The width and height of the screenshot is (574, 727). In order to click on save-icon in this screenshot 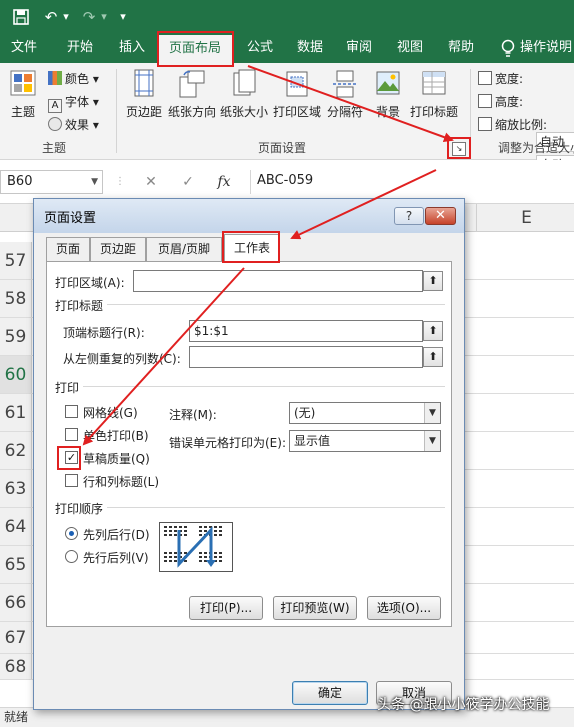, I will do `click(21, 17)`.